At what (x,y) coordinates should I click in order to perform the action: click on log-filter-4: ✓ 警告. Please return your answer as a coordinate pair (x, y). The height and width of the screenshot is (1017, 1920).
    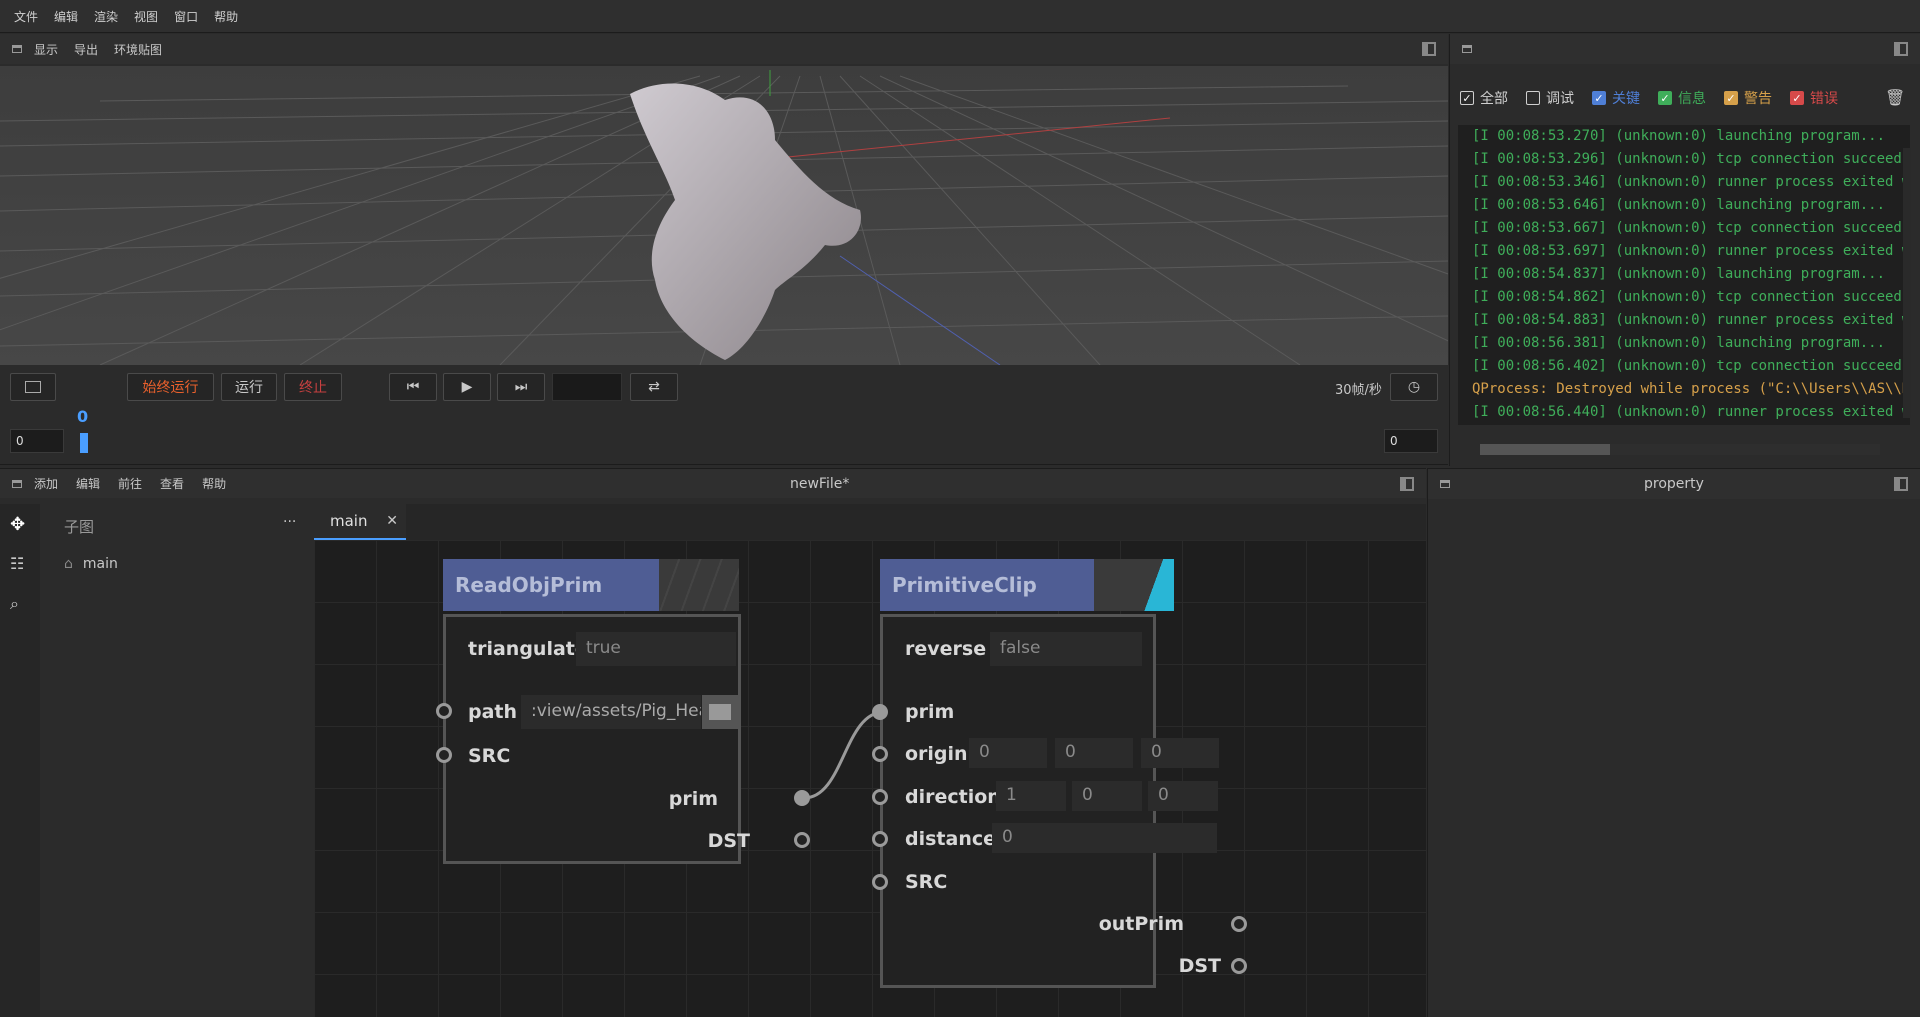
    Looking at the image, I should click on (1748, 98).